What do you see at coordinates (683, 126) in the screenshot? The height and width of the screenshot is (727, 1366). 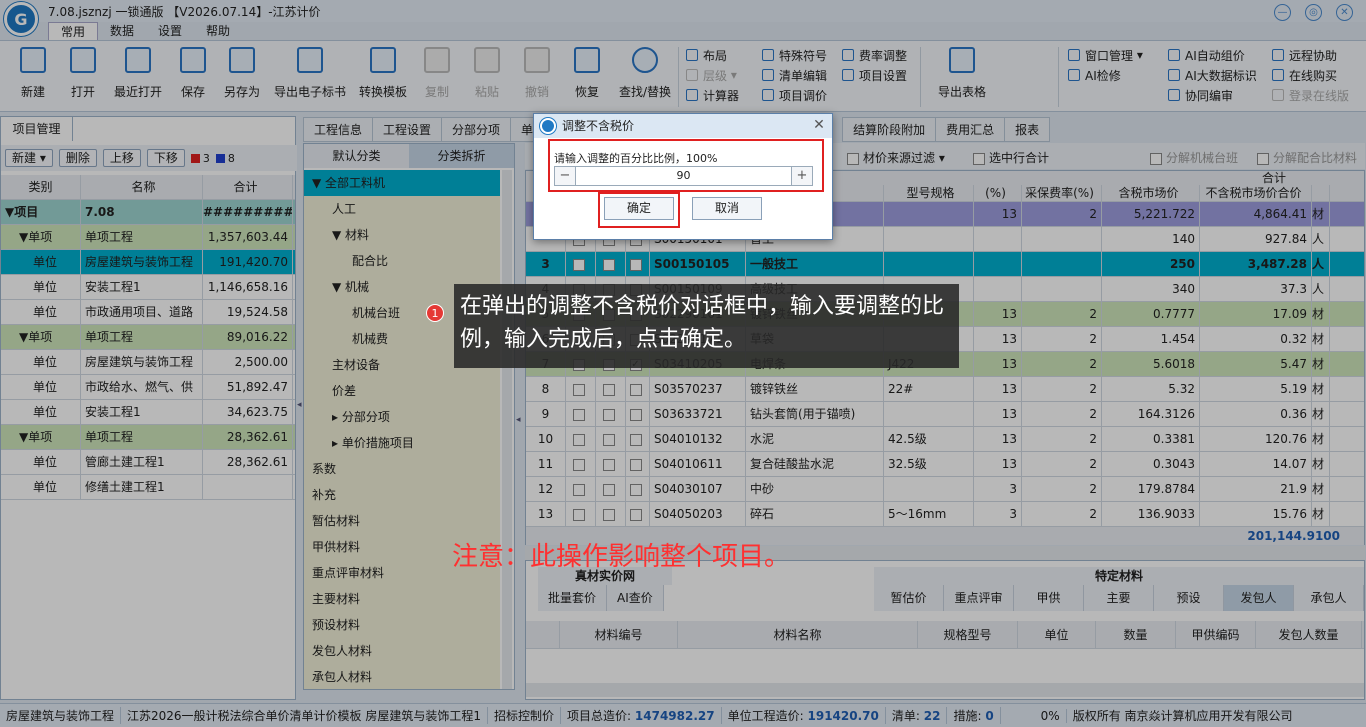 I see `dialog-title: 调整不含税价` at bounding box center [683, 126].